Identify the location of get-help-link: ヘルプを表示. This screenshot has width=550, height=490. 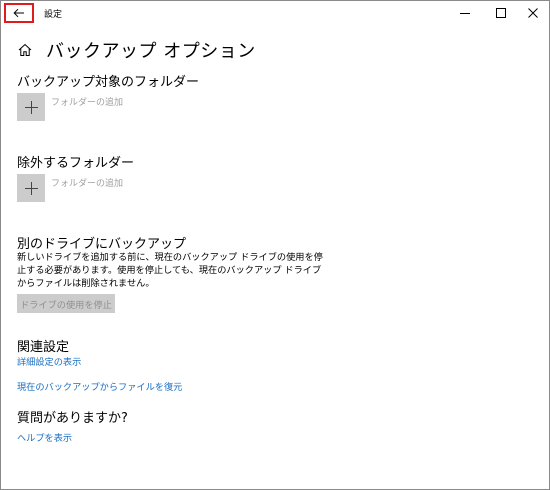
(44, 437).